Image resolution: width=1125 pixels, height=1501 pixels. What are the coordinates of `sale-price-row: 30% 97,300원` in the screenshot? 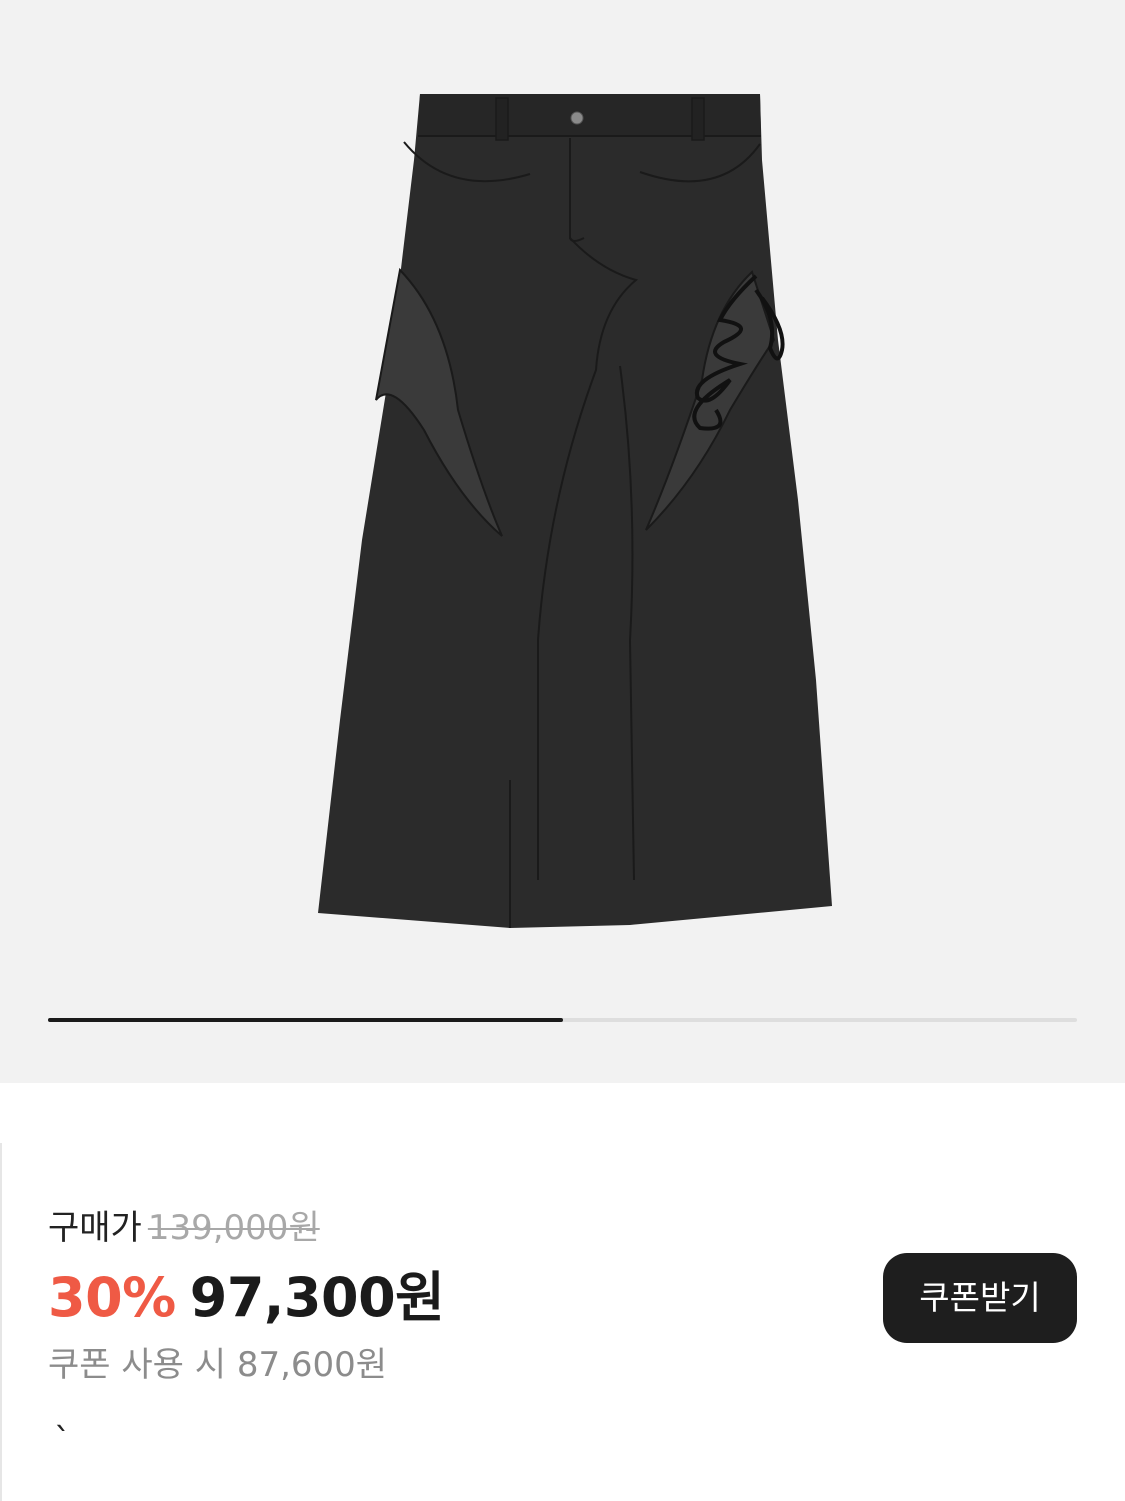 It's located at (246, 1298).